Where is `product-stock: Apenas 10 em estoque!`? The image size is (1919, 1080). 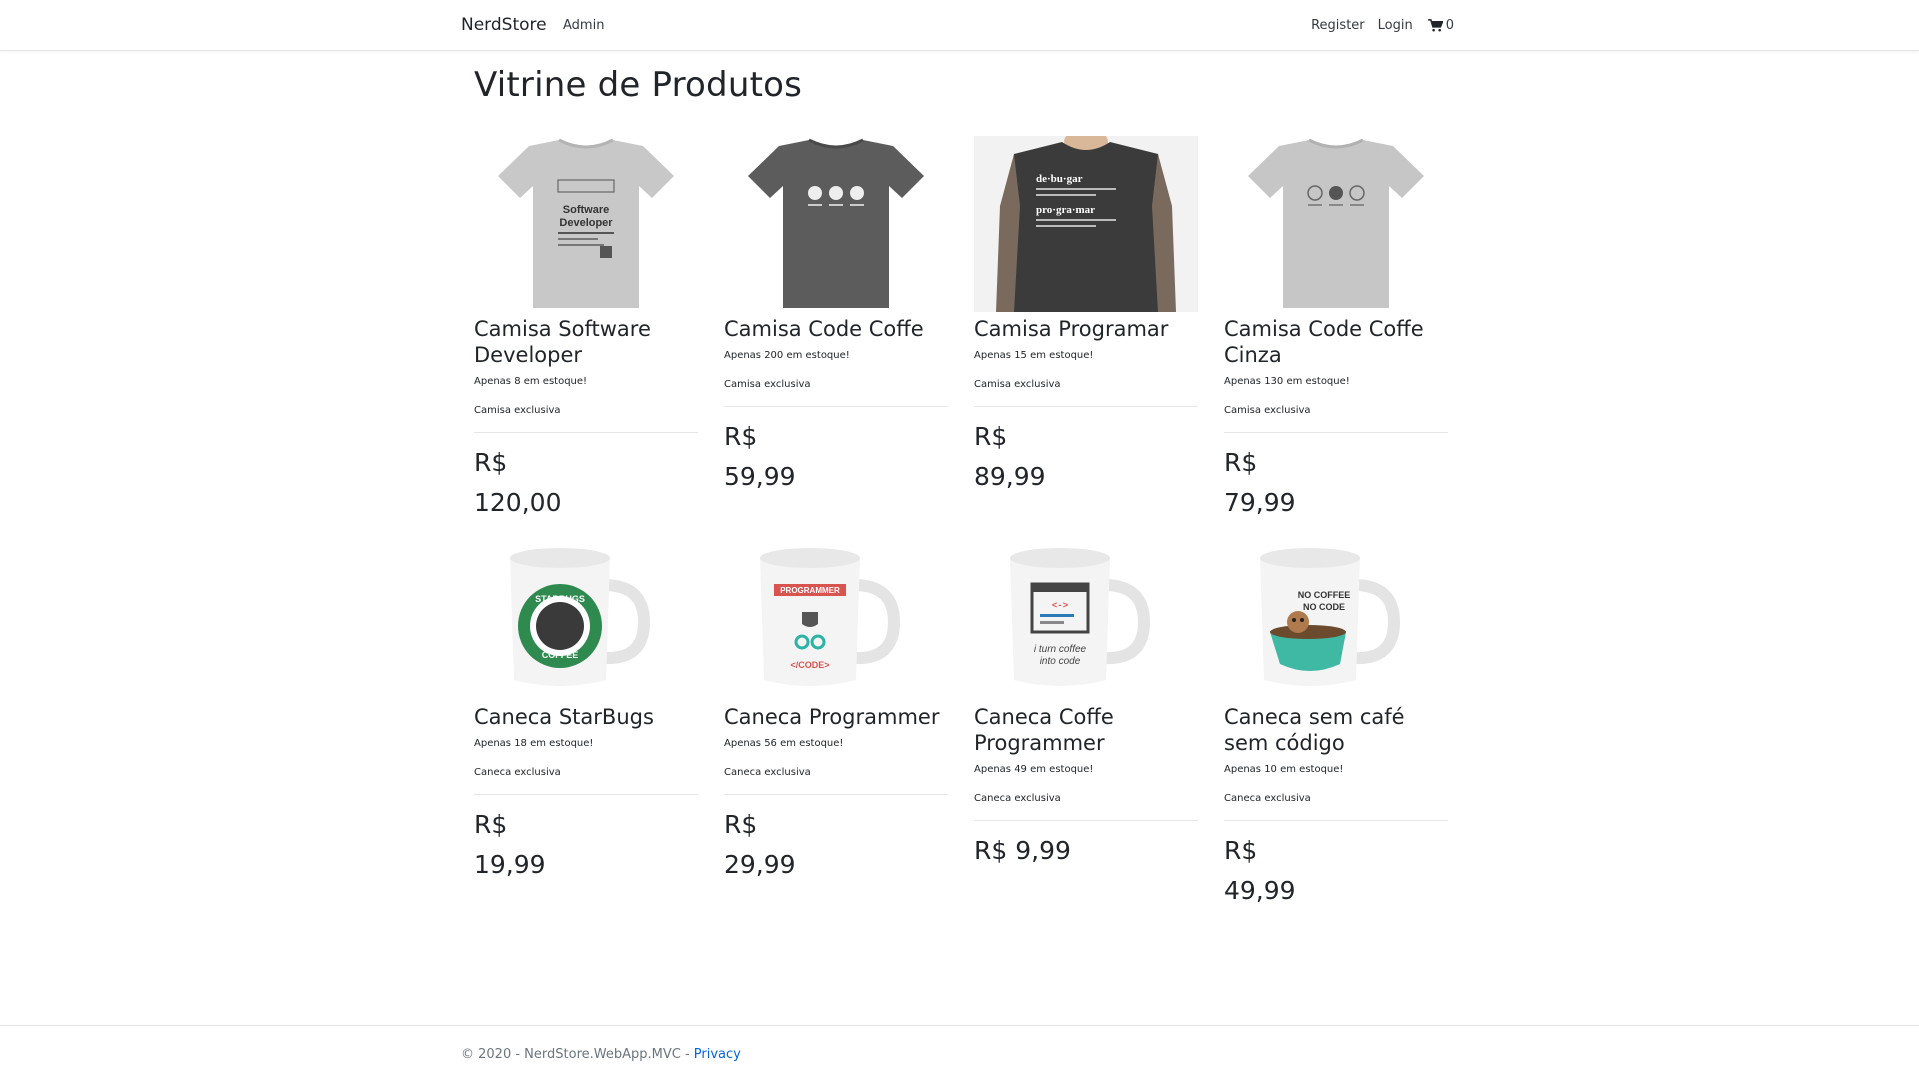
product-stock: Apenas 10 em estoque! is located at coordinates (1284, 769).